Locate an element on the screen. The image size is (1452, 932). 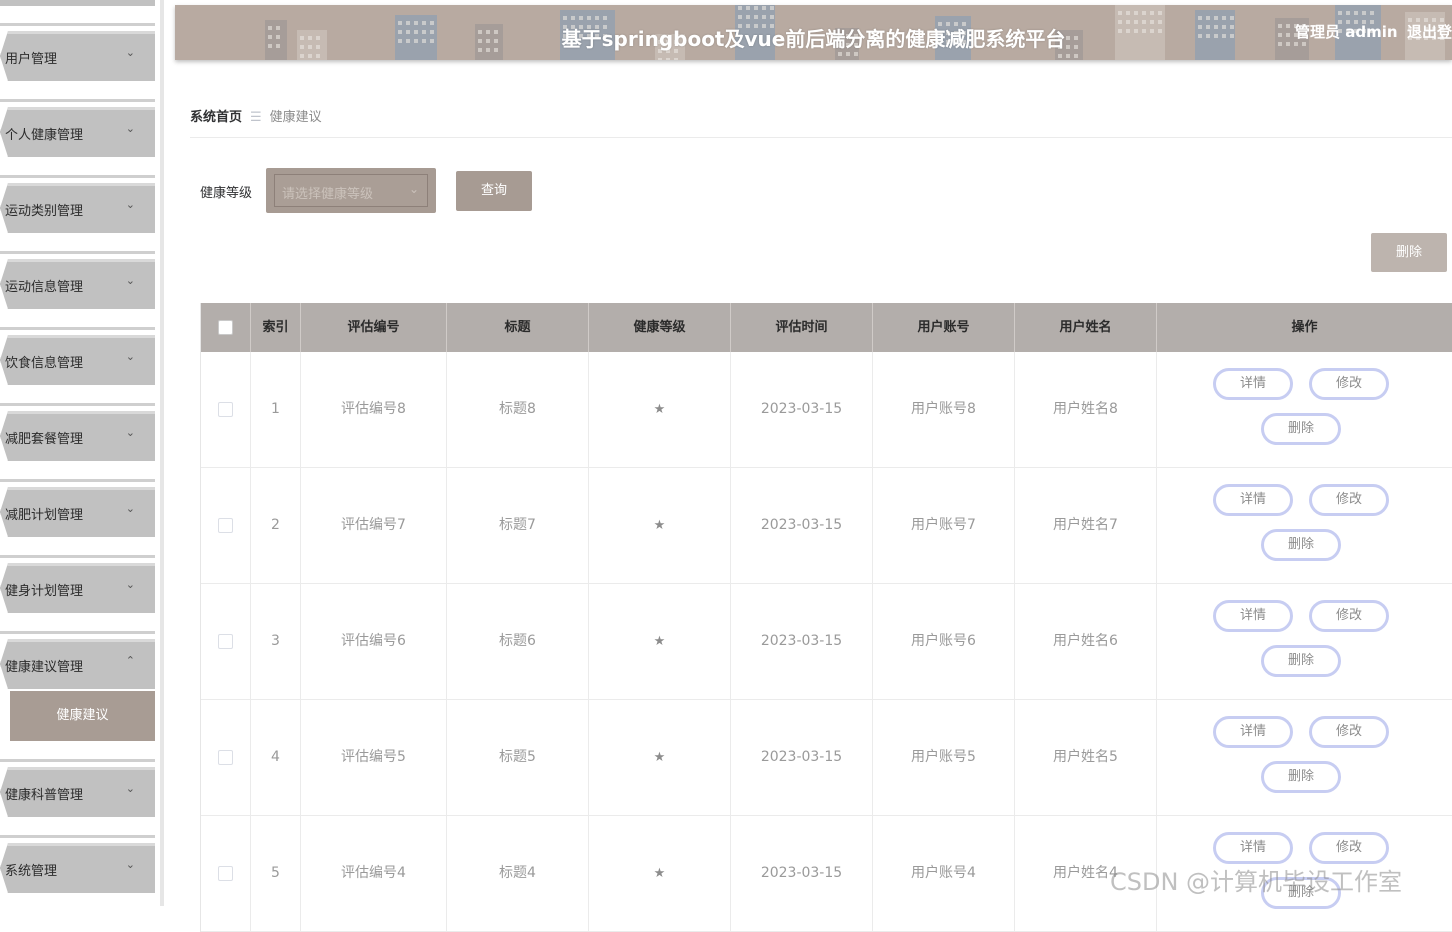
select-all-cell is located at coordinates (226, 327).